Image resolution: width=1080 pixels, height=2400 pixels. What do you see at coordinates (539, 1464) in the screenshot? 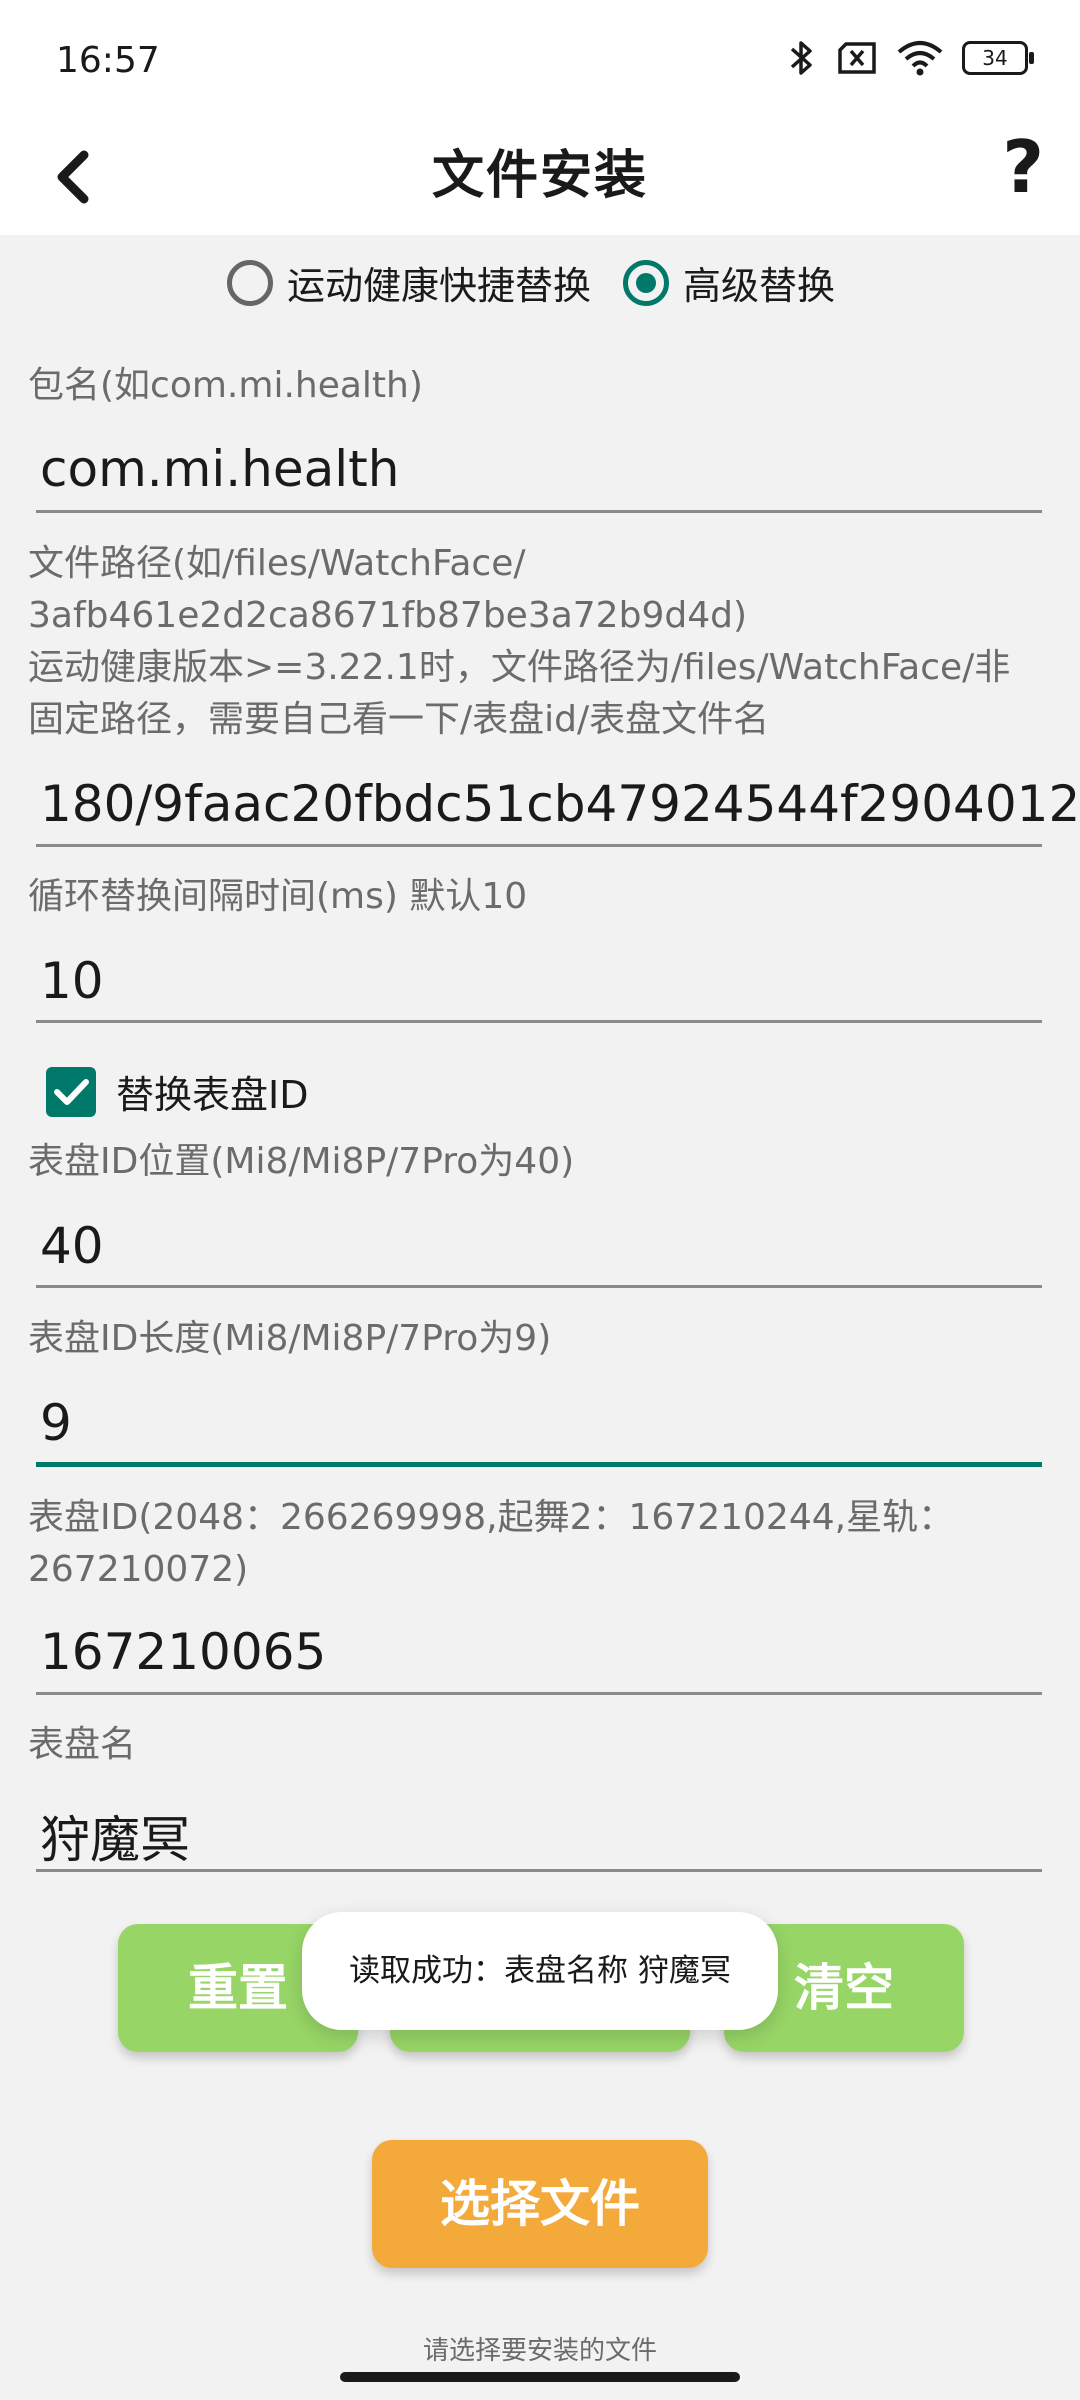
I see `id-length-underline` at bounding box center [539, 1464].